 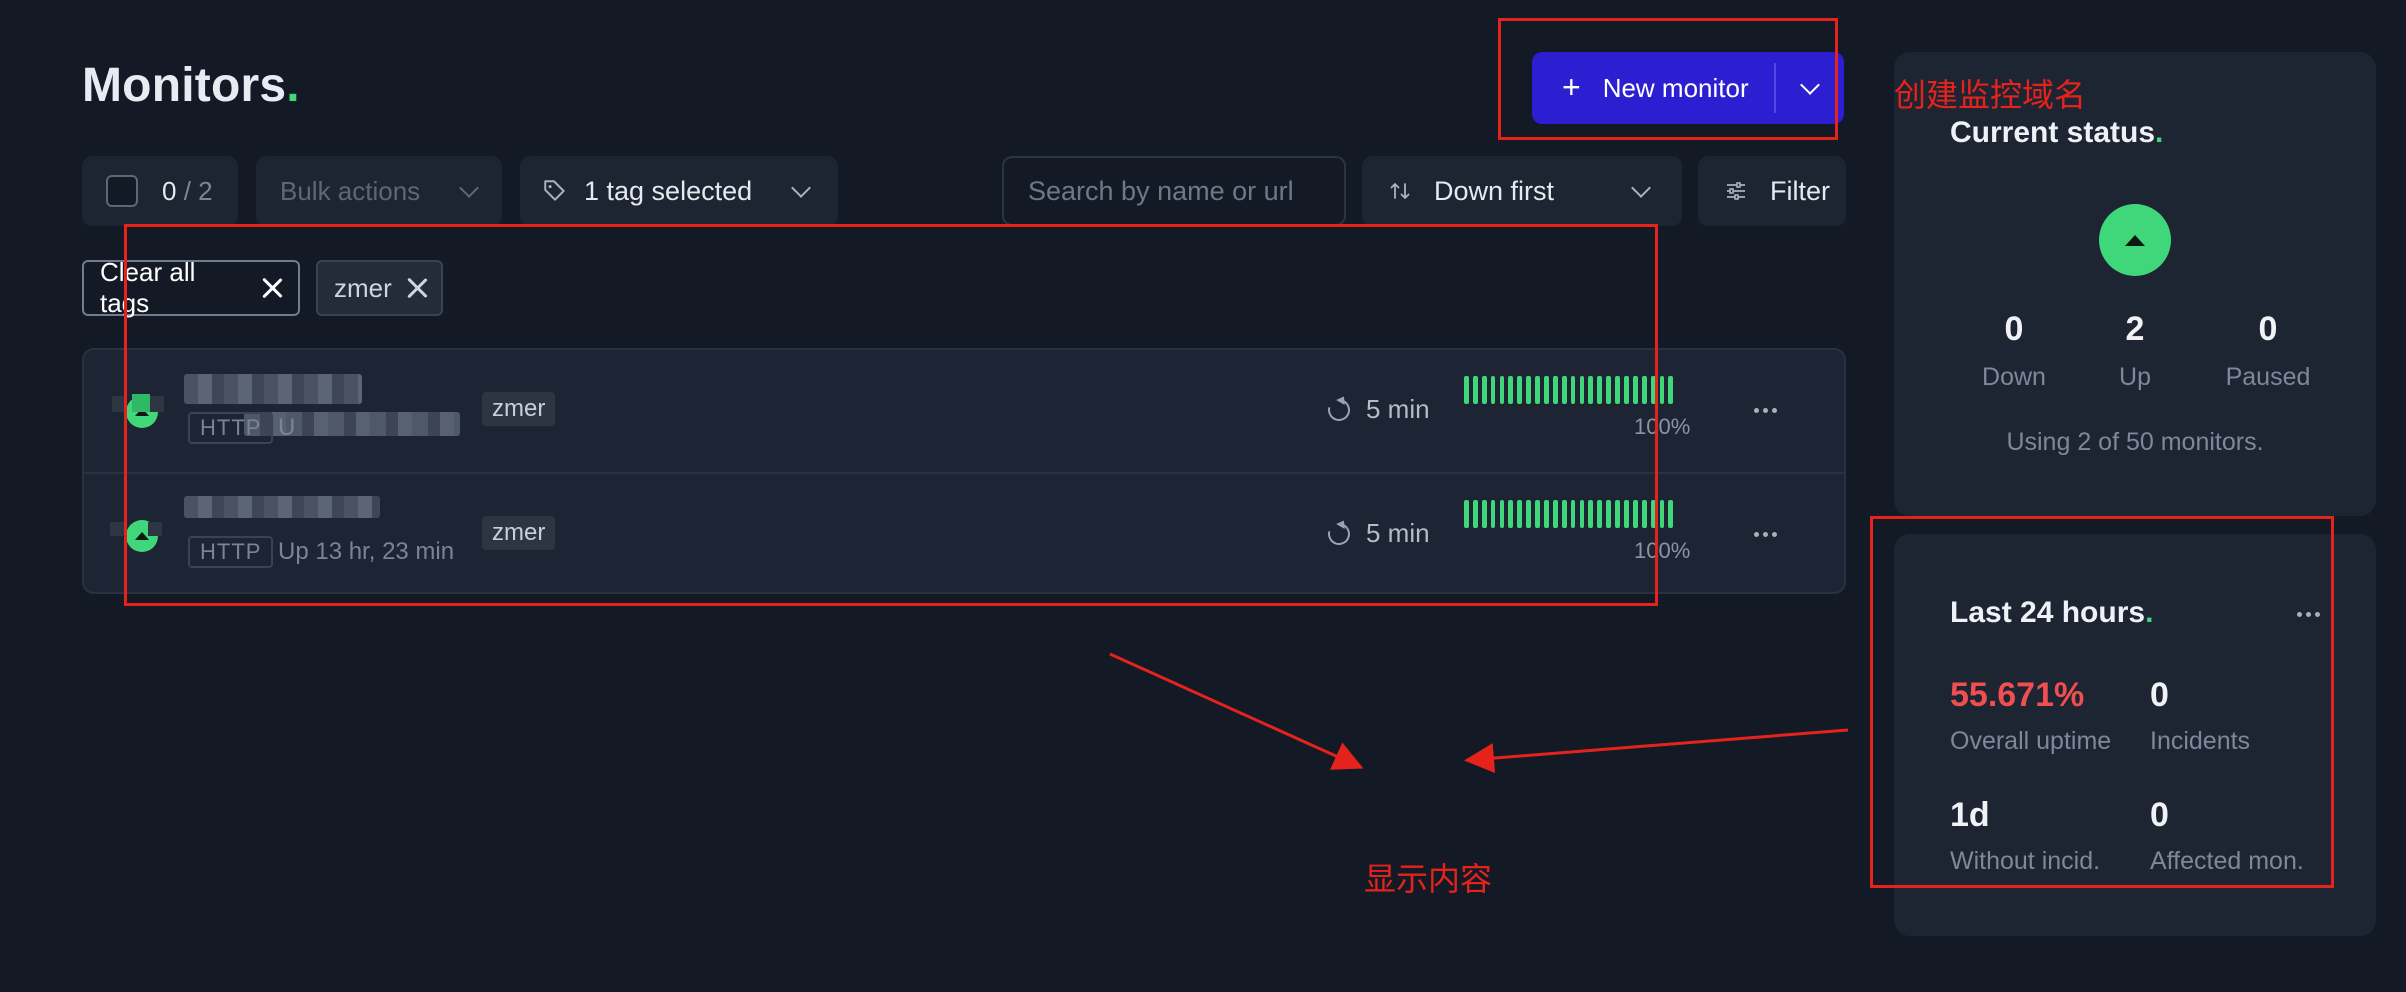 I want to click on tag-icon, so click(x=554, y=190).